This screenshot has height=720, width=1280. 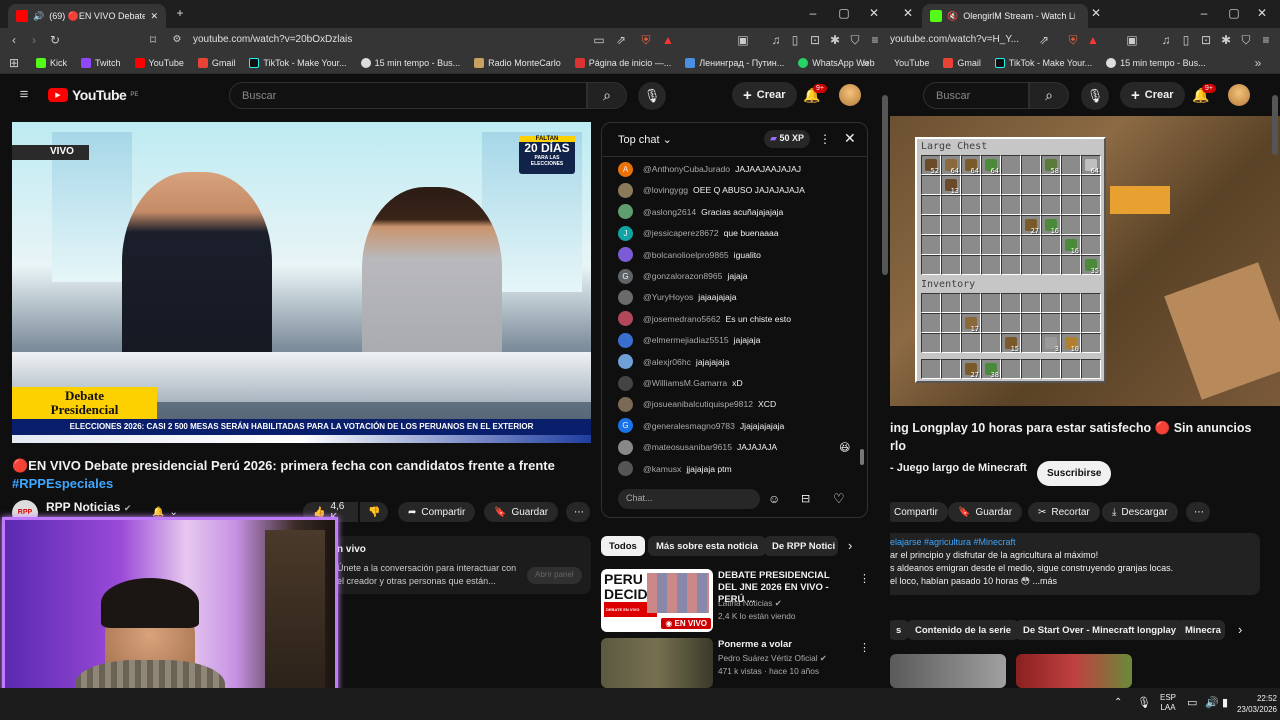 I want to click on more-bookmarks-icon: », so click(x=1258, y=63).